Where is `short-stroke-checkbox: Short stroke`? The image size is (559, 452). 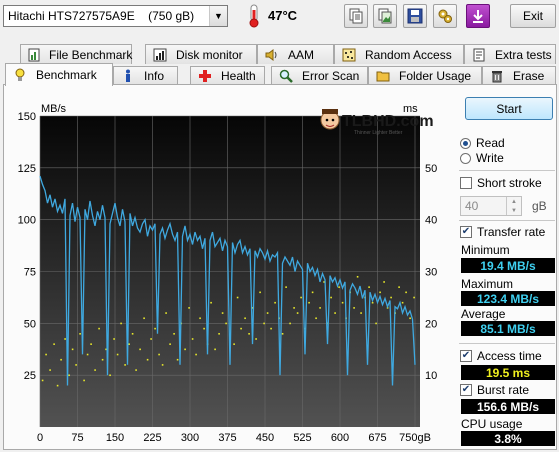 short-stroke-checkbox: Short stroke is located at coordinates (501, 183).